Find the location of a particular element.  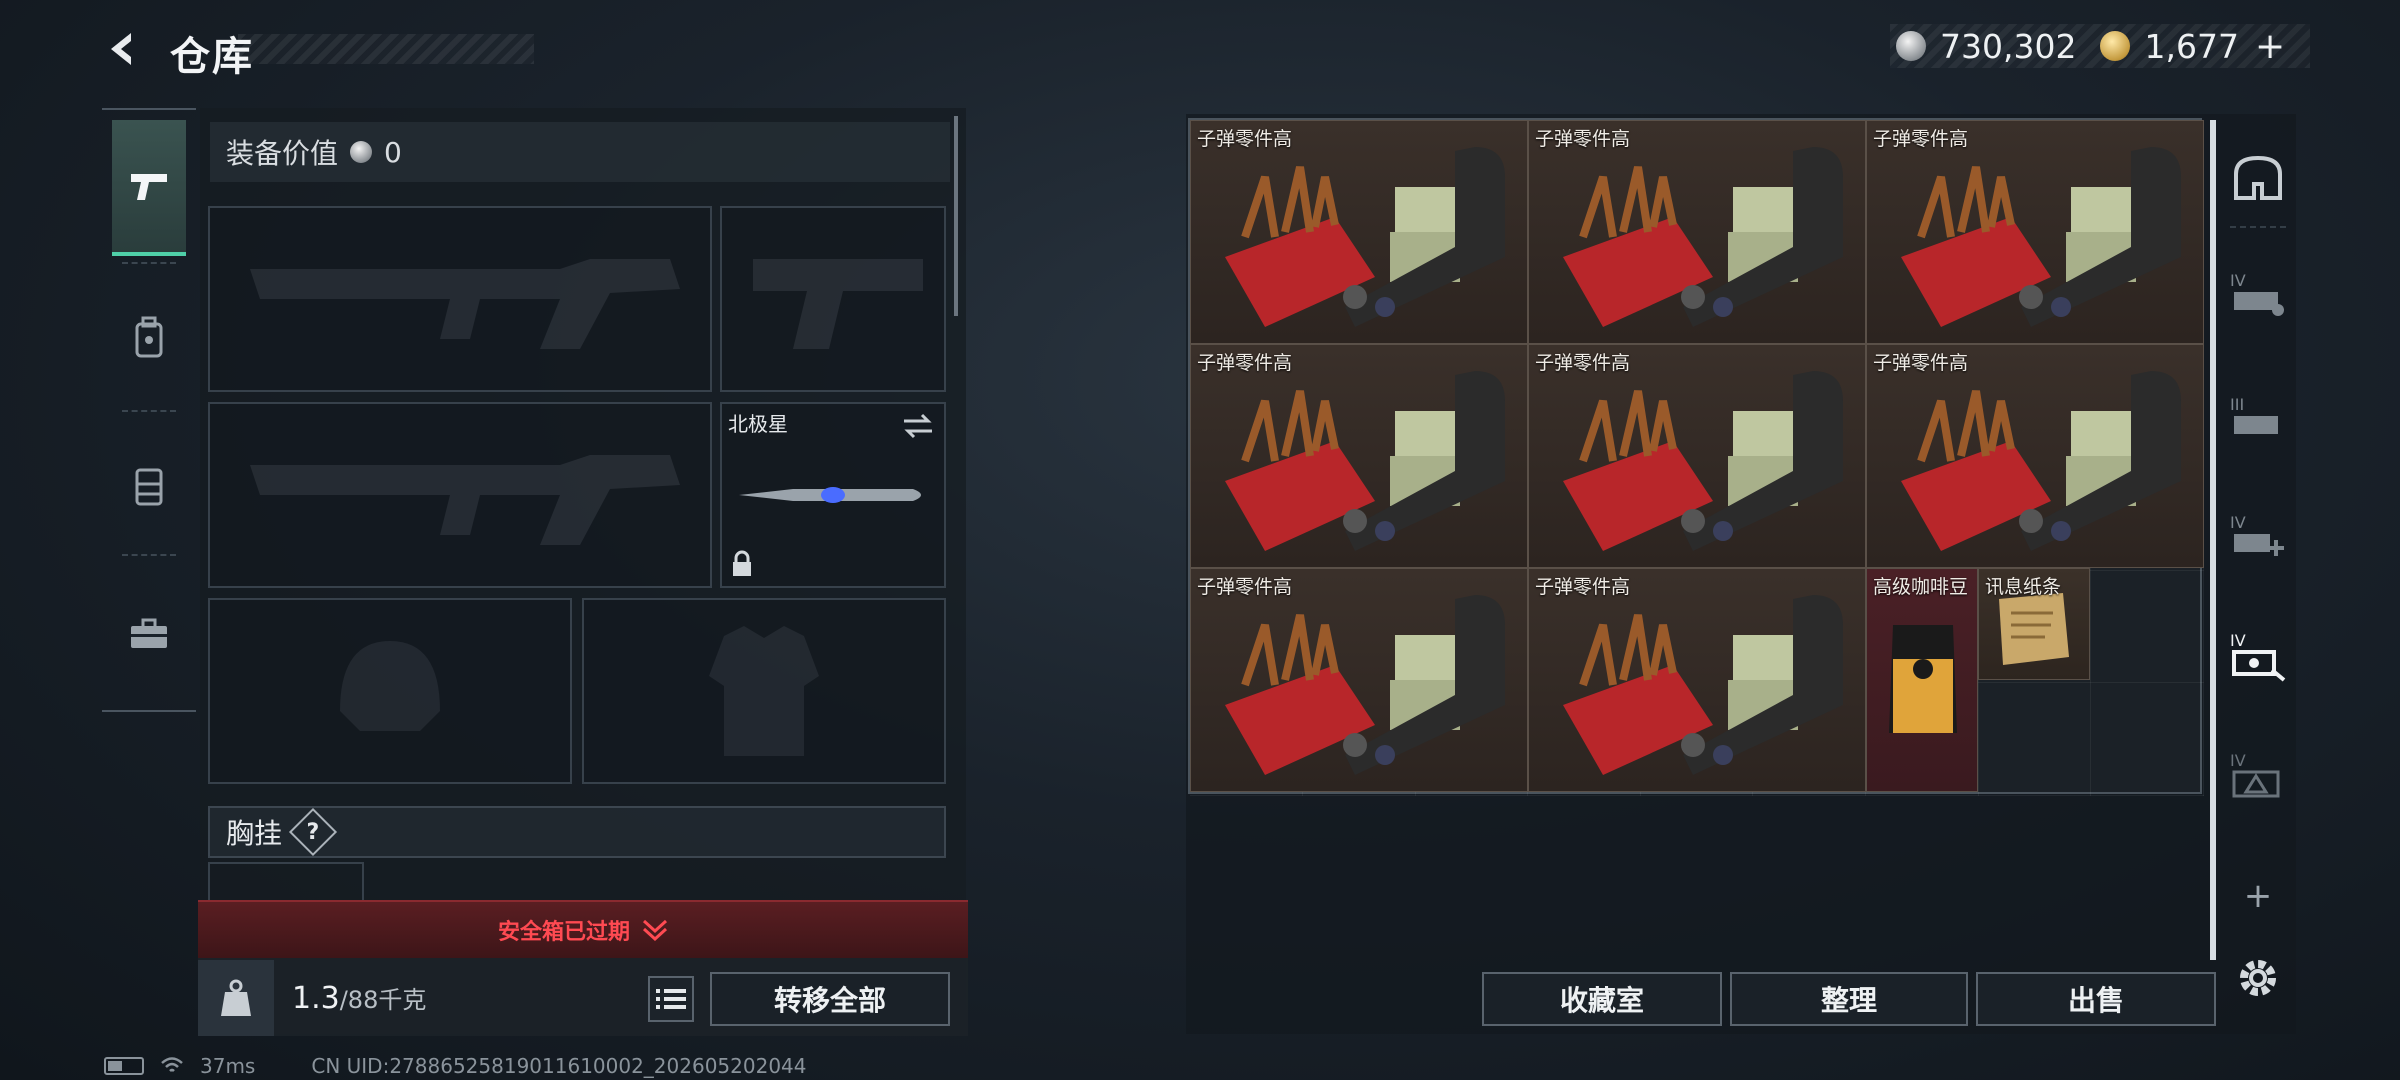

chest-rig-header: 胸挂 ? is located at coordinates (577, 832).